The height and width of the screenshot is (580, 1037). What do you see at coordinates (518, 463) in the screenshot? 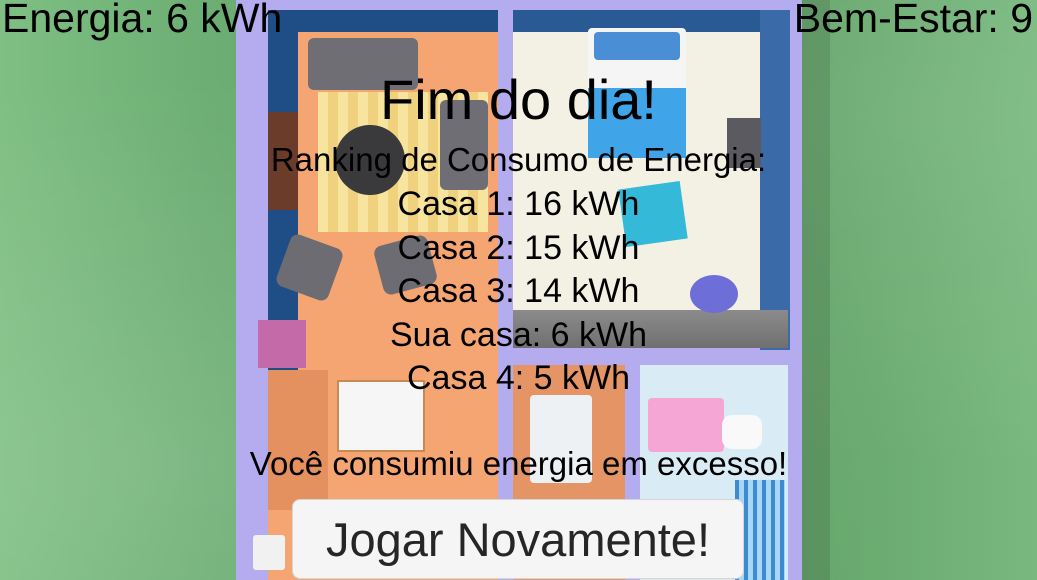
I see `result-message: Você consumiu energia em excesso!` at bounding box center [518, 463].